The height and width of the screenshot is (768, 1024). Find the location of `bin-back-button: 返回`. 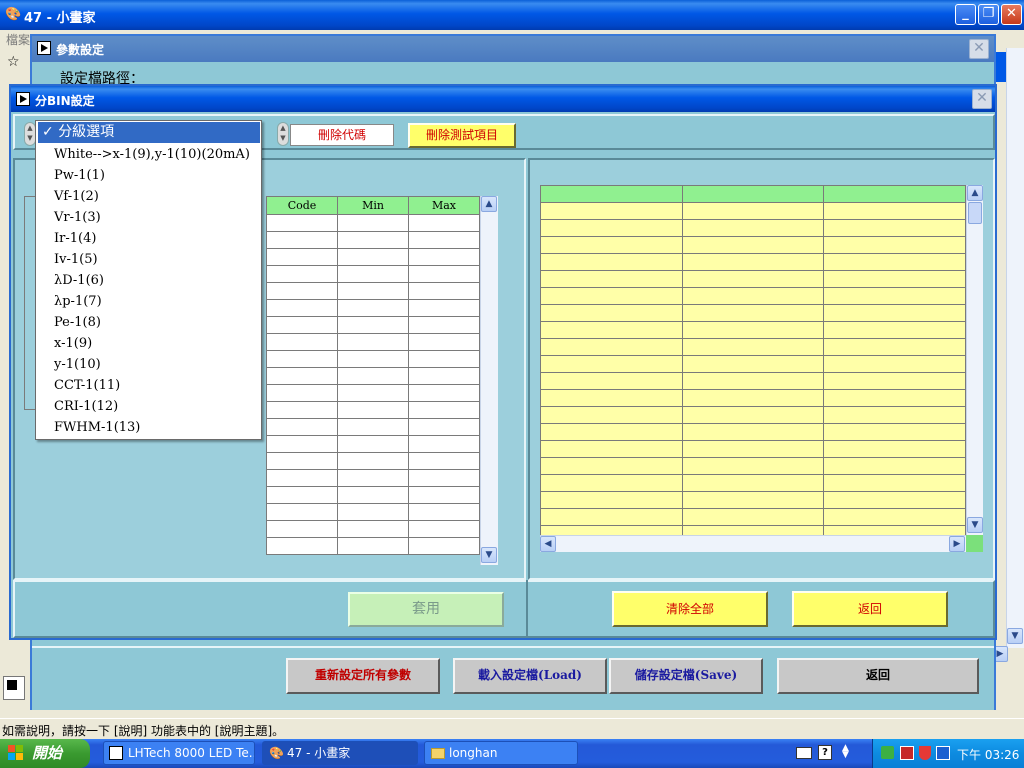

bin-back-button: 返回 is located at coordinates (870, 609).